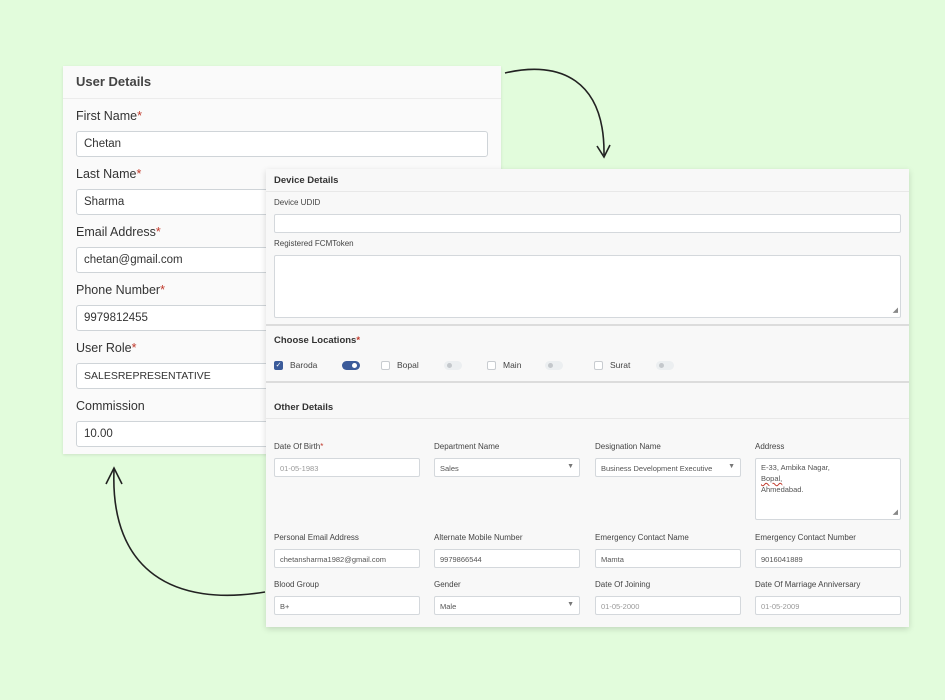 The height and width of the screenshot is (700, 945). Describe the element at coordinates (278, 365) in the screenshot. I see `check-icon: ✓` at that location.